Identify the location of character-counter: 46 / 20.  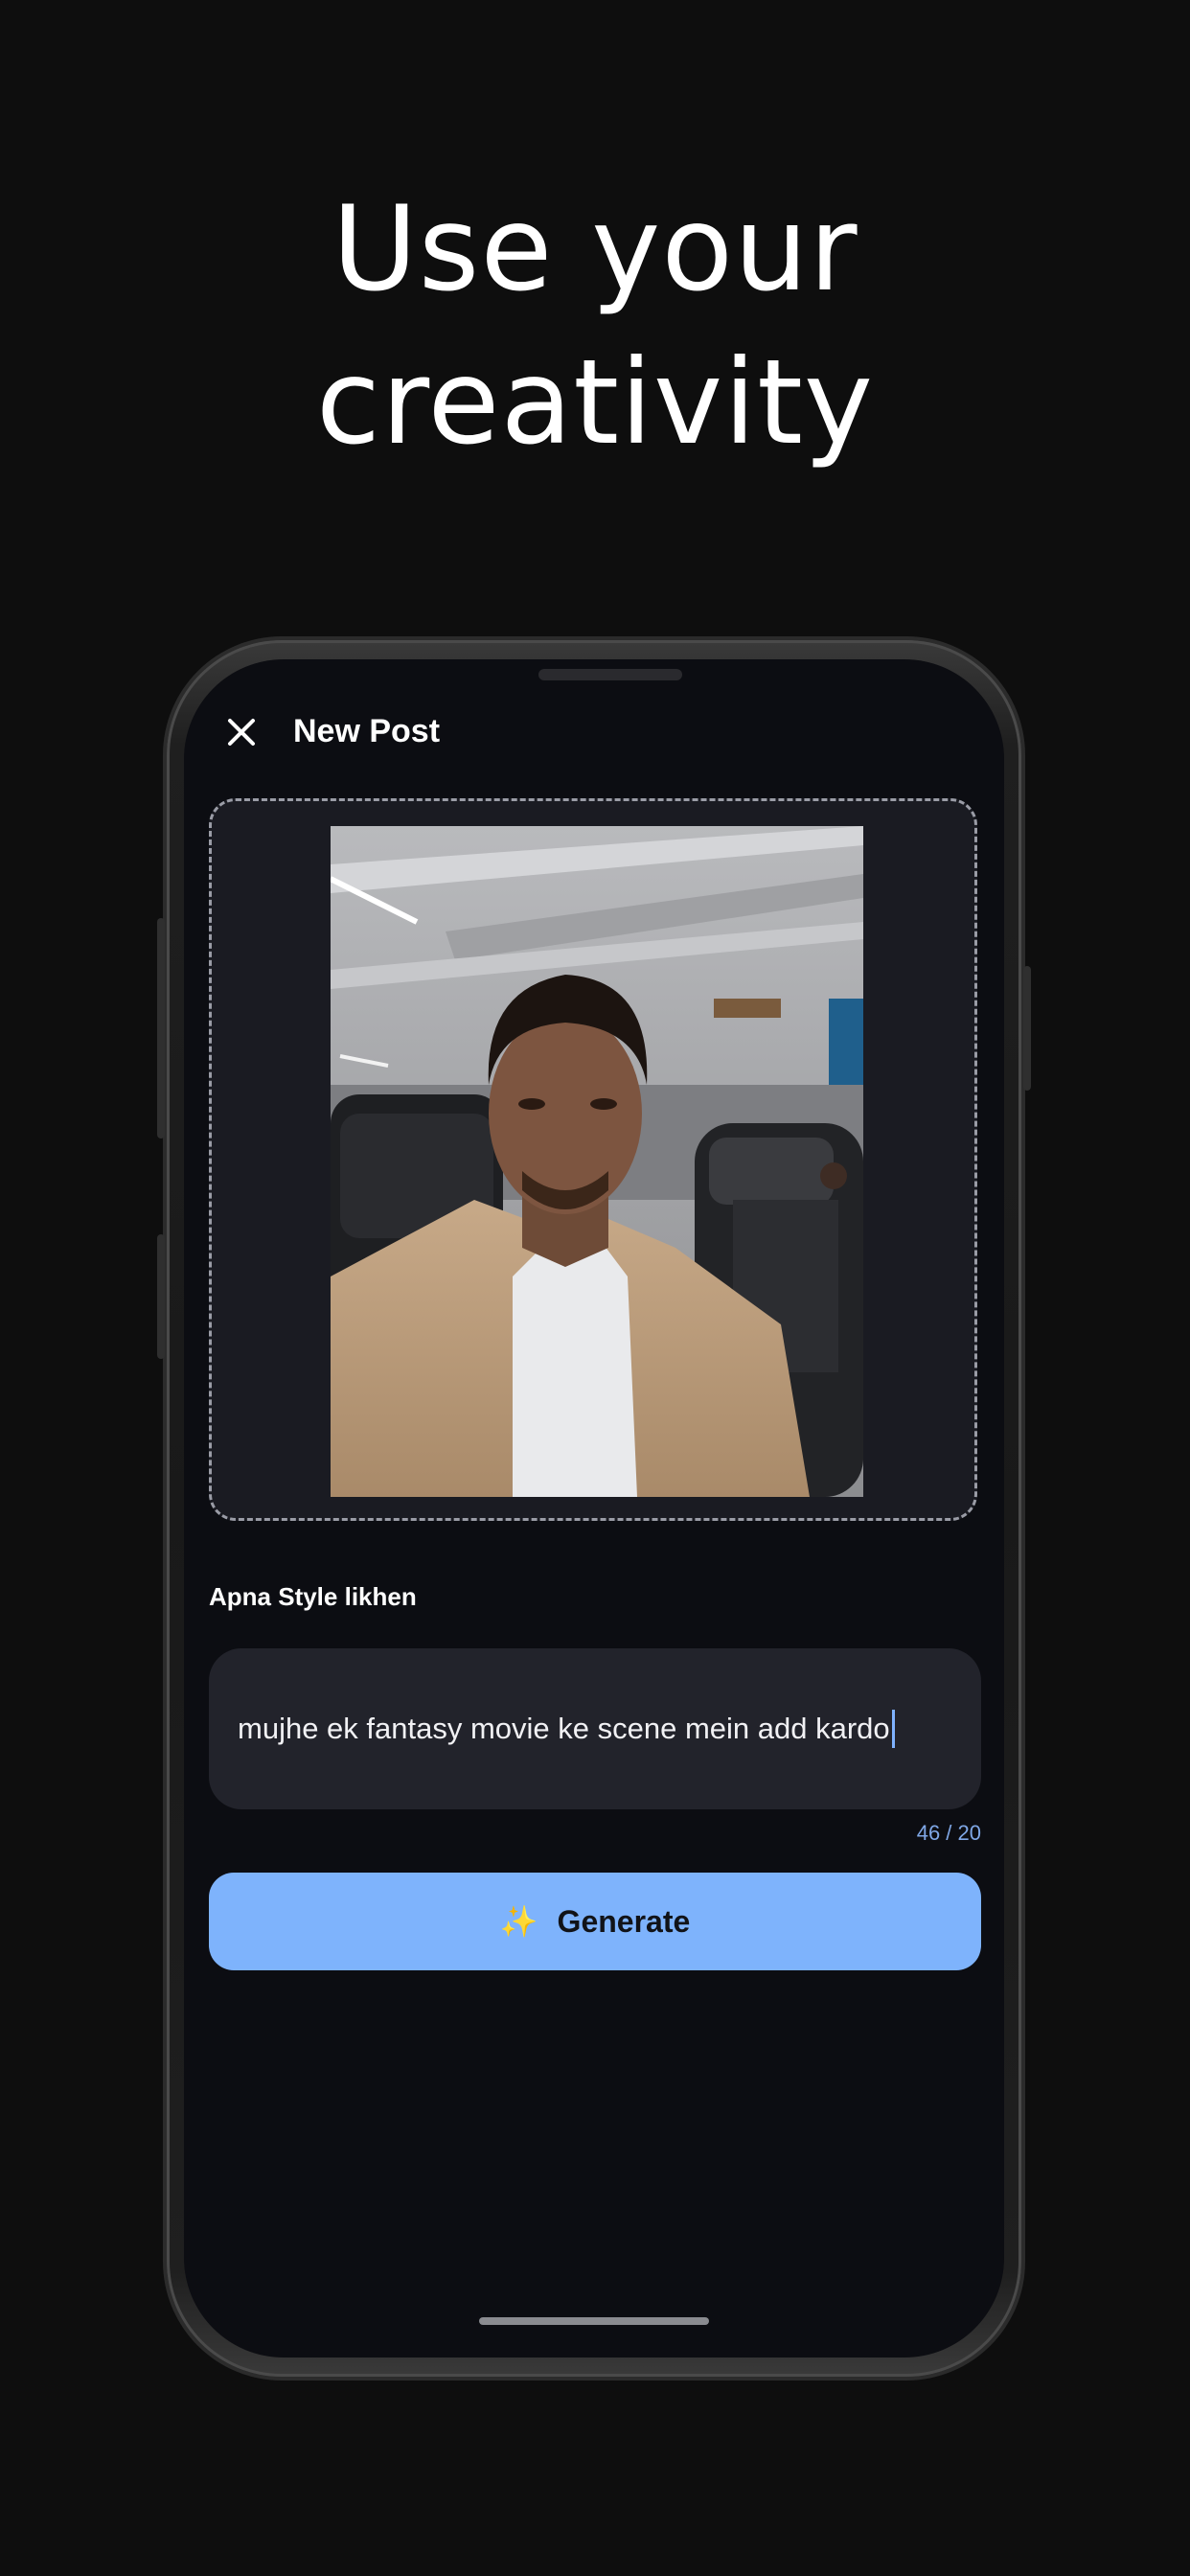
(949, 1833).